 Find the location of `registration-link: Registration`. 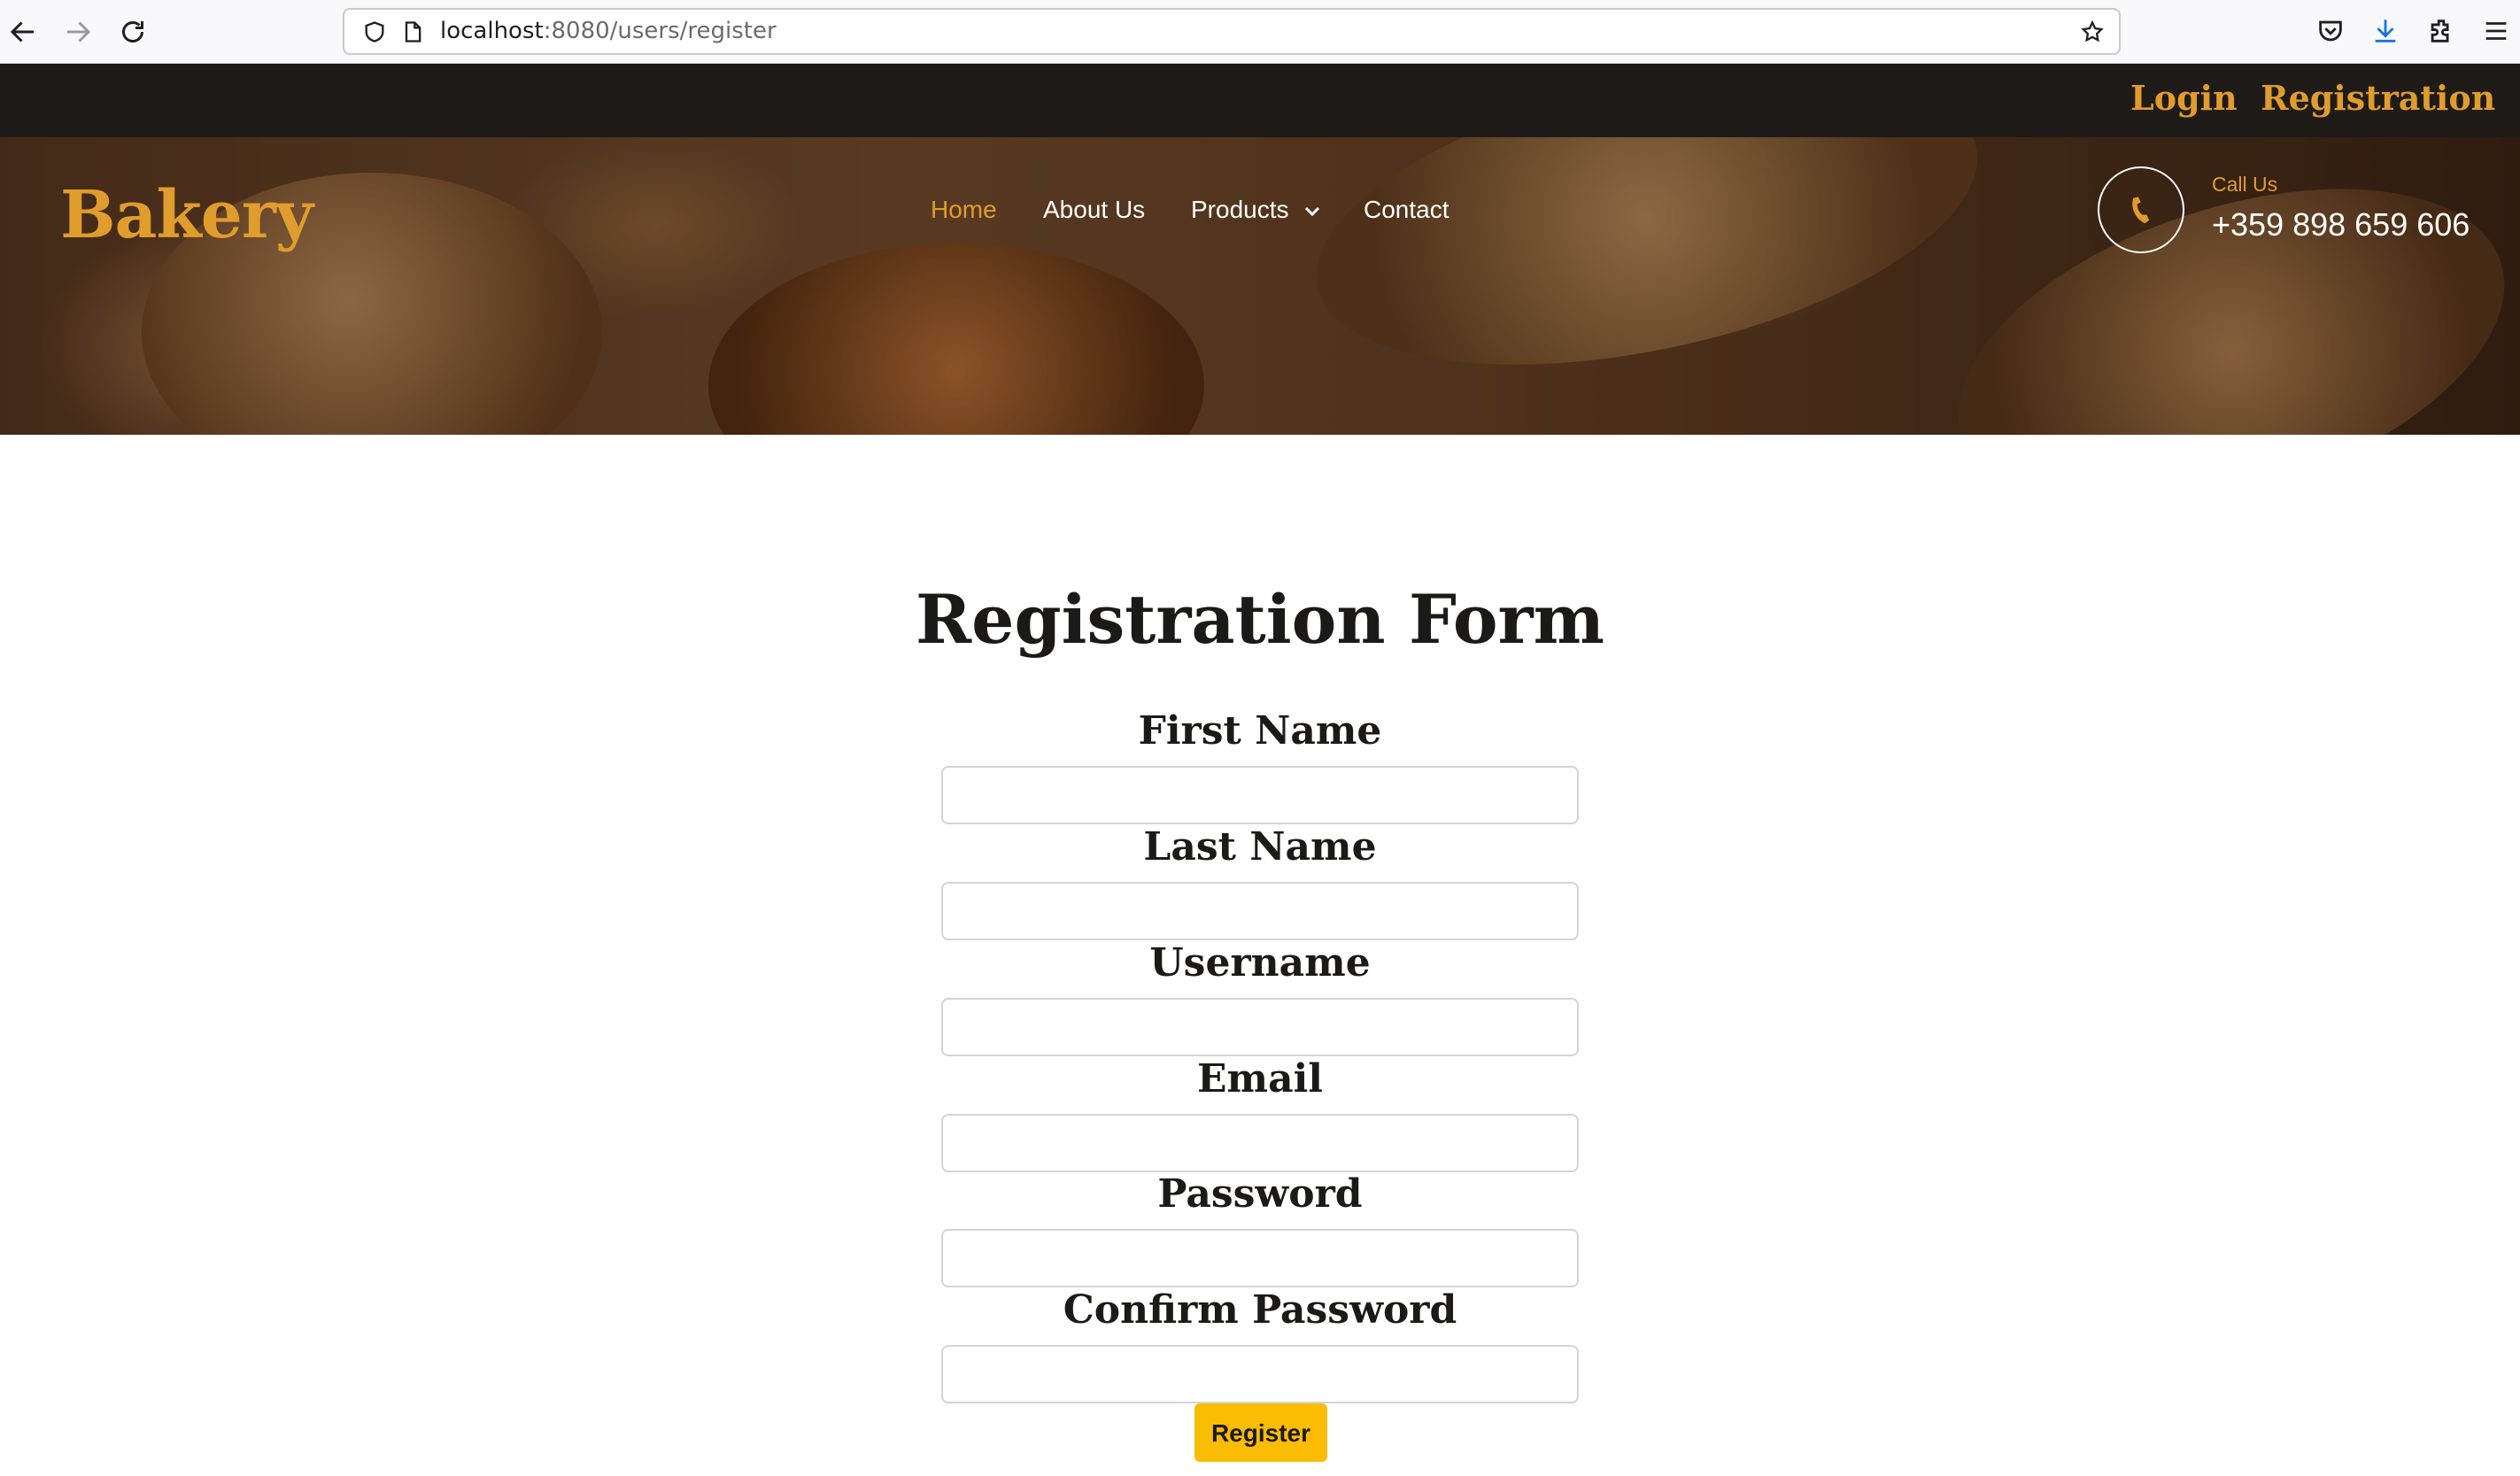

registration-link: Registration is located at coordinates (2378, 99).